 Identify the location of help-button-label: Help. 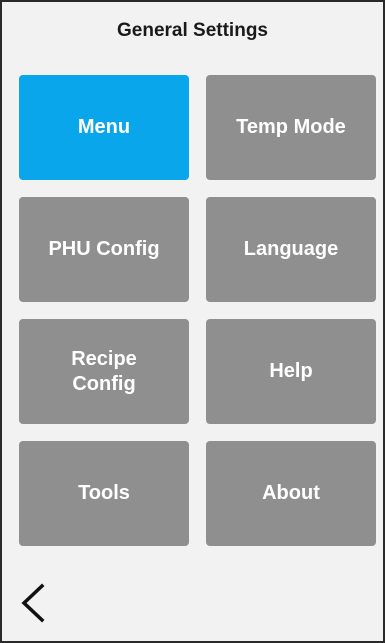
(291, 371).